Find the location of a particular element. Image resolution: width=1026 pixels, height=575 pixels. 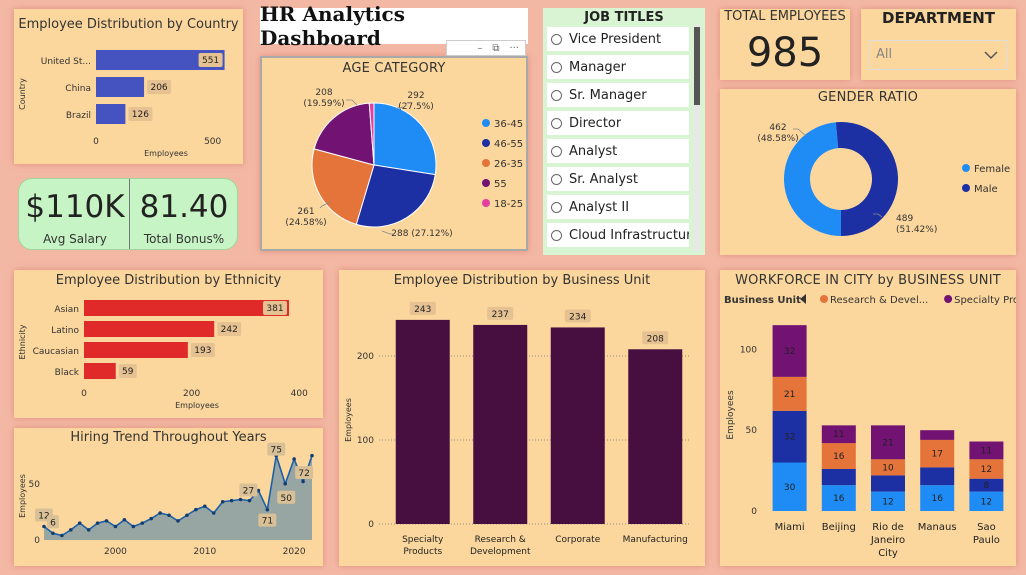

job-title-option: Analyst is located at coordinates (618, 151).